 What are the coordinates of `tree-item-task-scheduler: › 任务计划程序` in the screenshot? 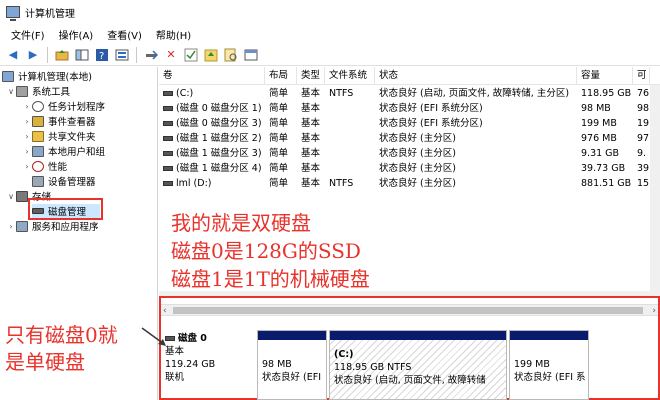 It's located at (63, 106).